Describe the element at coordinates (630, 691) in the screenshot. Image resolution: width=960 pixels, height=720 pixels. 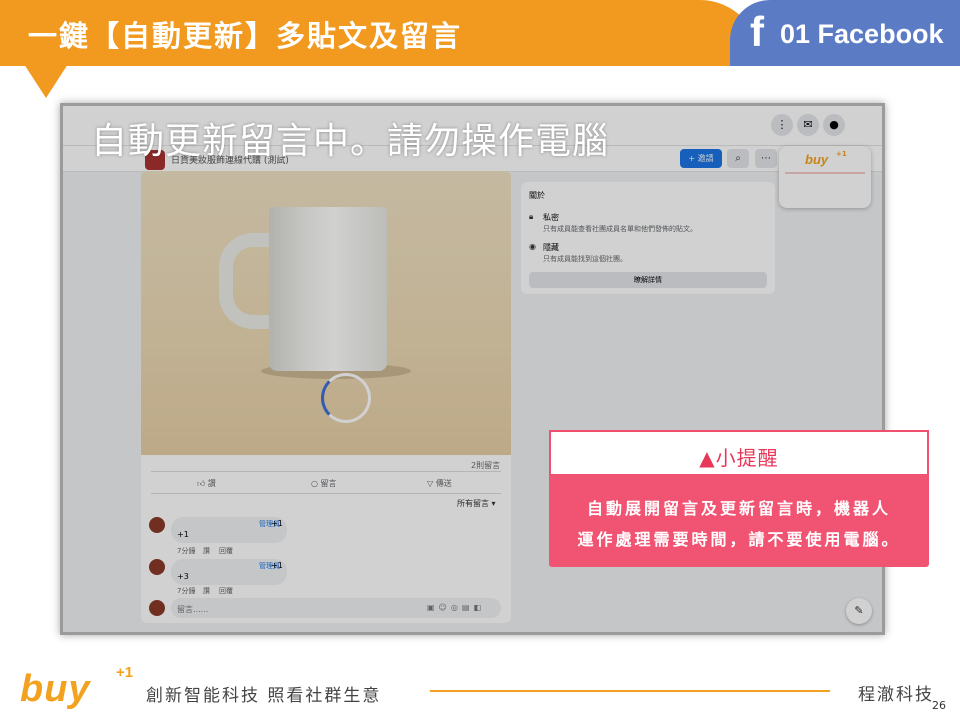
I see `footer-divider` at that location.